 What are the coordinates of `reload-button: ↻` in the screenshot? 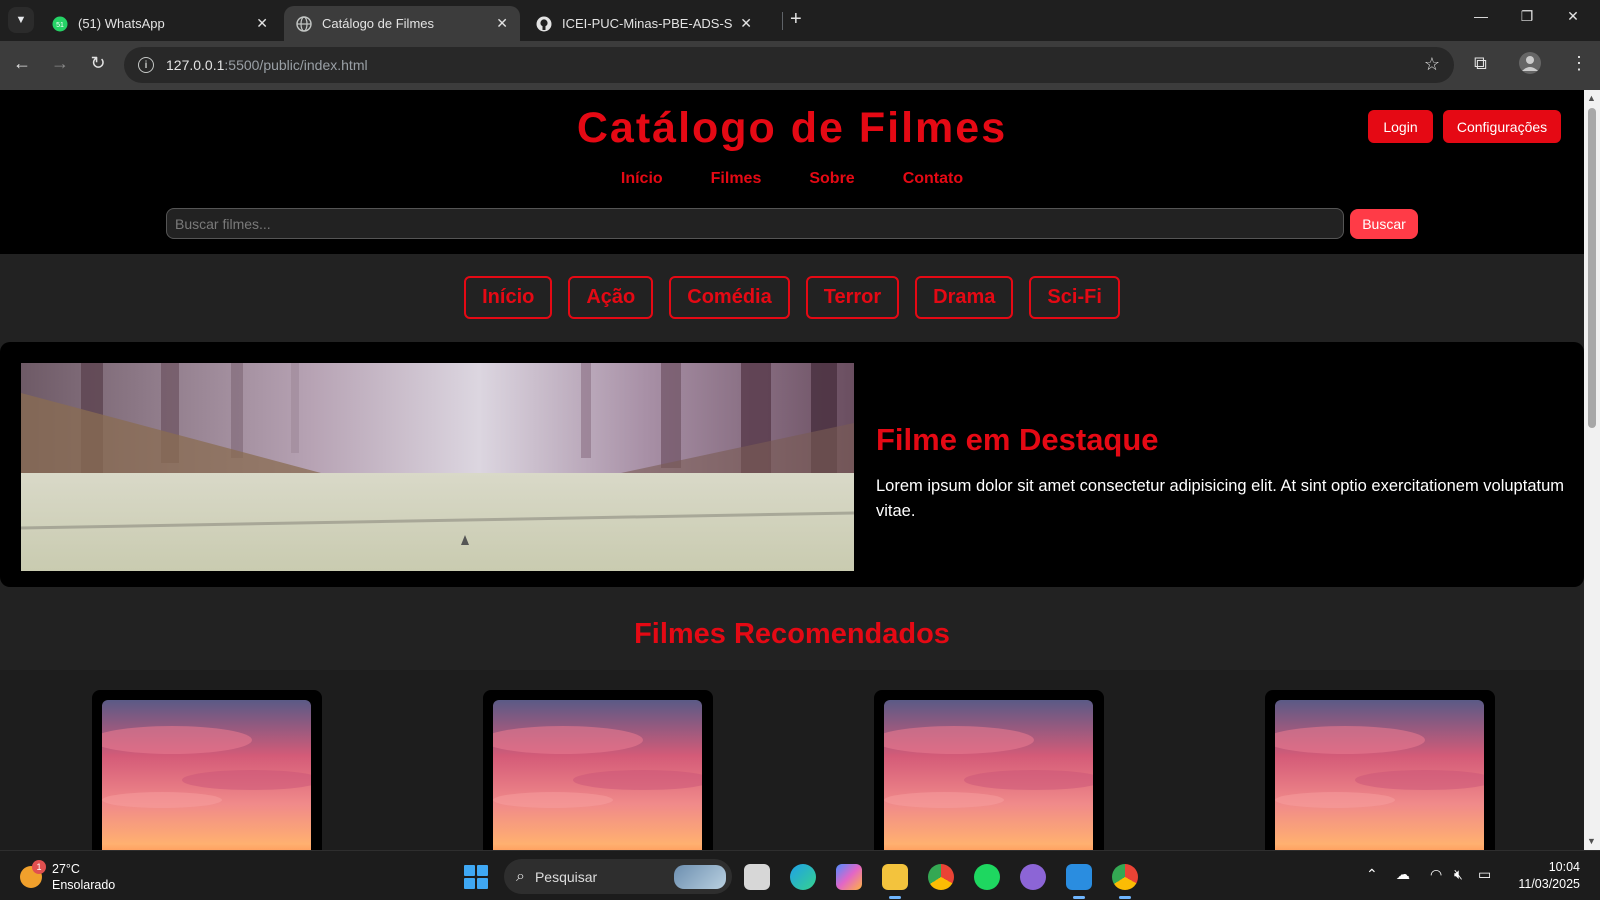 It's located at (98, 63).